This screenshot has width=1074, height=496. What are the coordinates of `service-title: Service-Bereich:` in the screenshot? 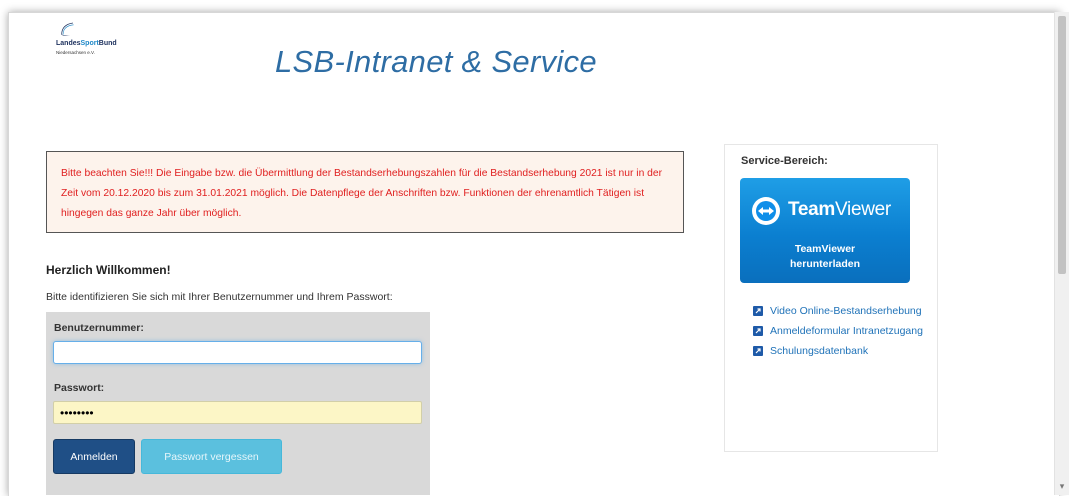 It's located at (784, 161).